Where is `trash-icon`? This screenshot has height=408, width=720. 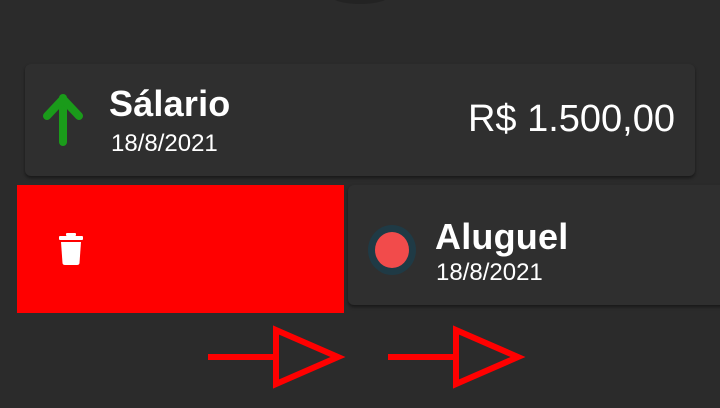 trash-icon is located at coordinates (71, 249).